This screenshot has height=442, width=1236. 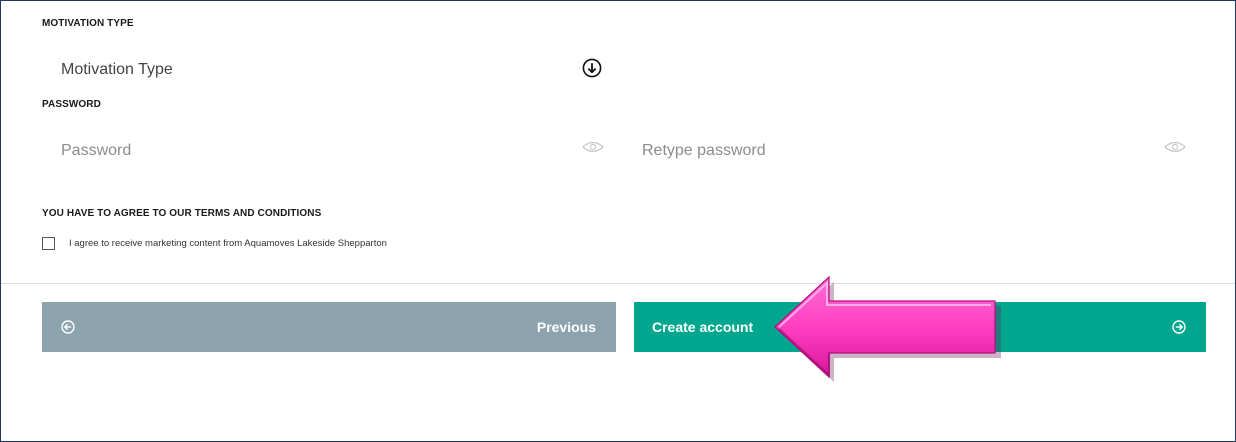 What do you see at coordinates (329, 327) in the screenshot?
I see `previous-button: Previous` at bounding box center [329, 327].